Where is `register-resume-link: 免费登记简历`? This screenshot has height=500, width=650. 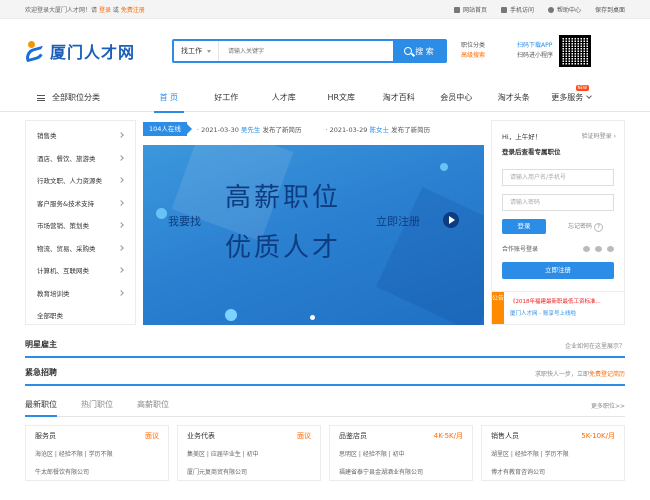 register-resume-link: 免费登记简历 is located at coordinates (607, 374).